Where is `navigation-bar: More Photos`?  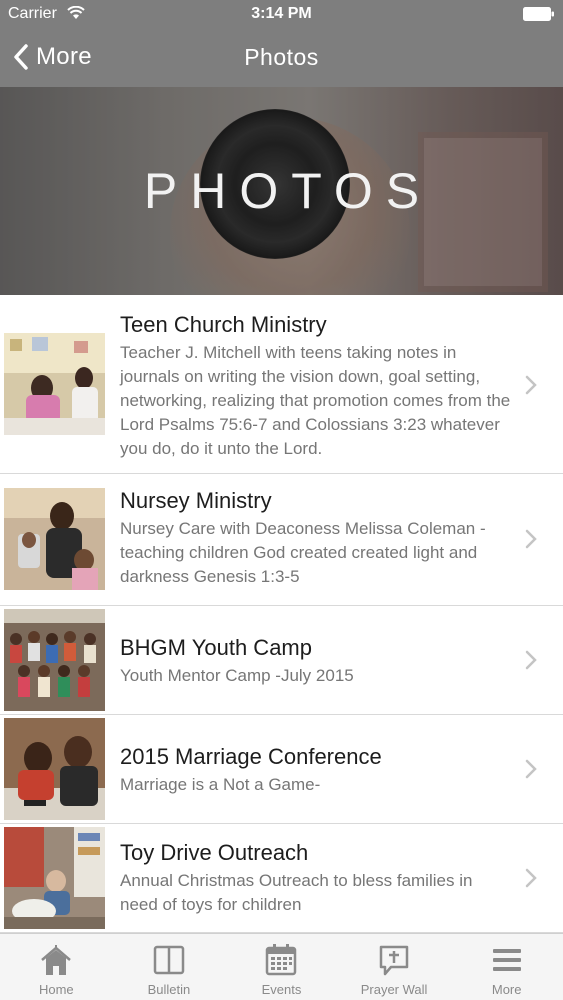
navigation-bar: More Photos is located at coordinates (281, 57).